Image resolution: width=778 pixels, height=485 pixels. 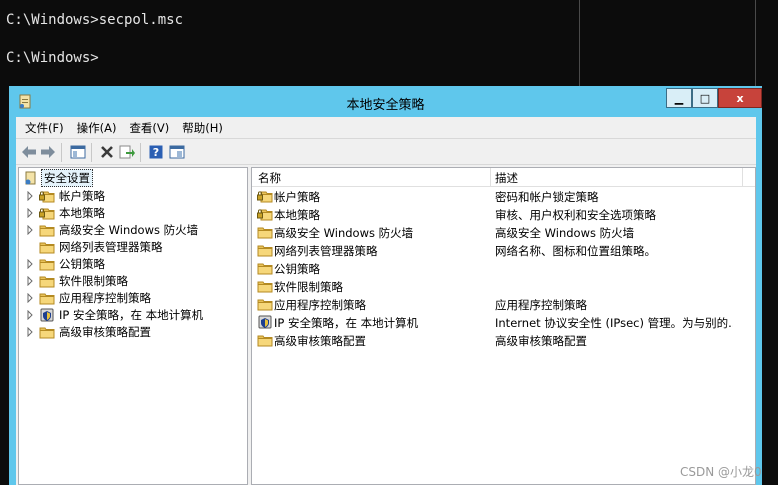 I want to click on list-item-description: 网络名称、图标和位置组策略。, so click(x=575, y=251).